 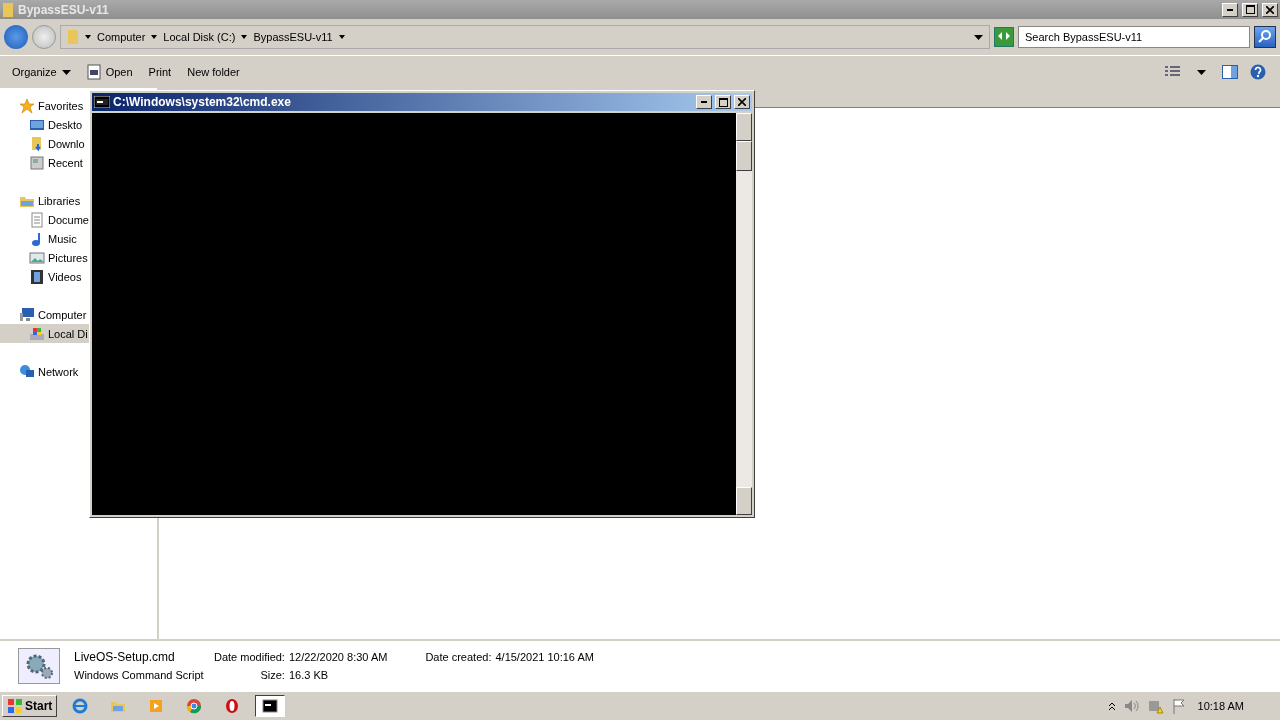 I want to click on search-field: Search BypassESU-v11, so click(x=1134, y=37).